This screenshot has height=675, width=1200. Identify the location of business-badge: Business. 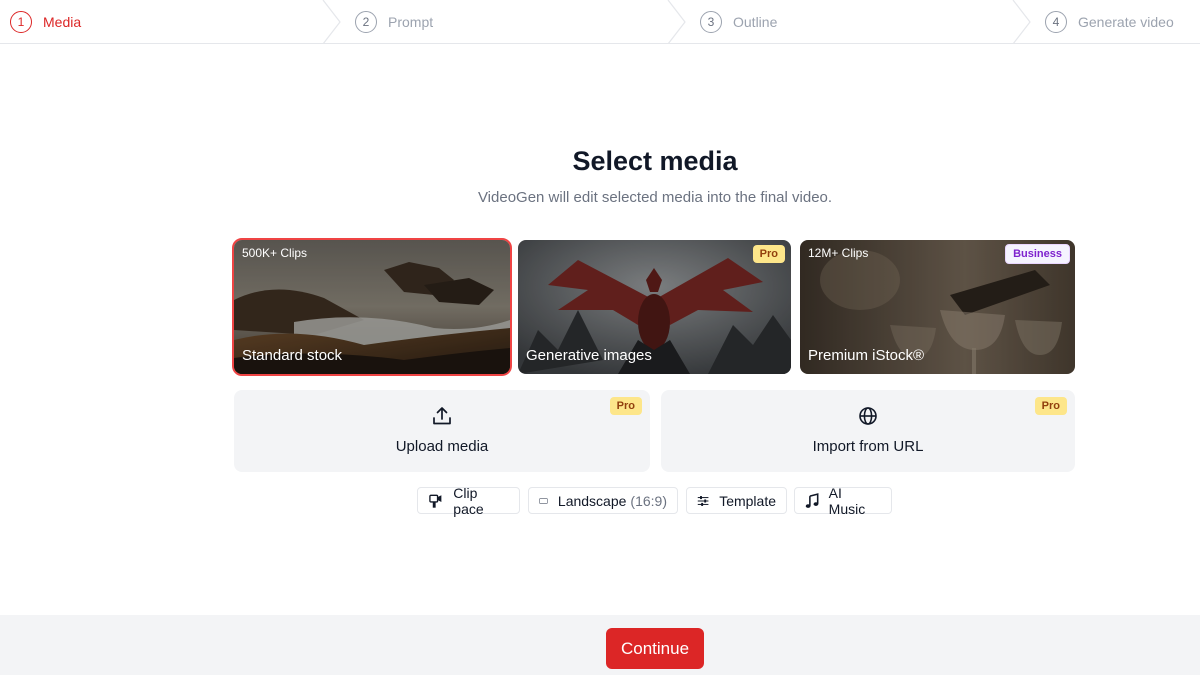
(1037, 254).